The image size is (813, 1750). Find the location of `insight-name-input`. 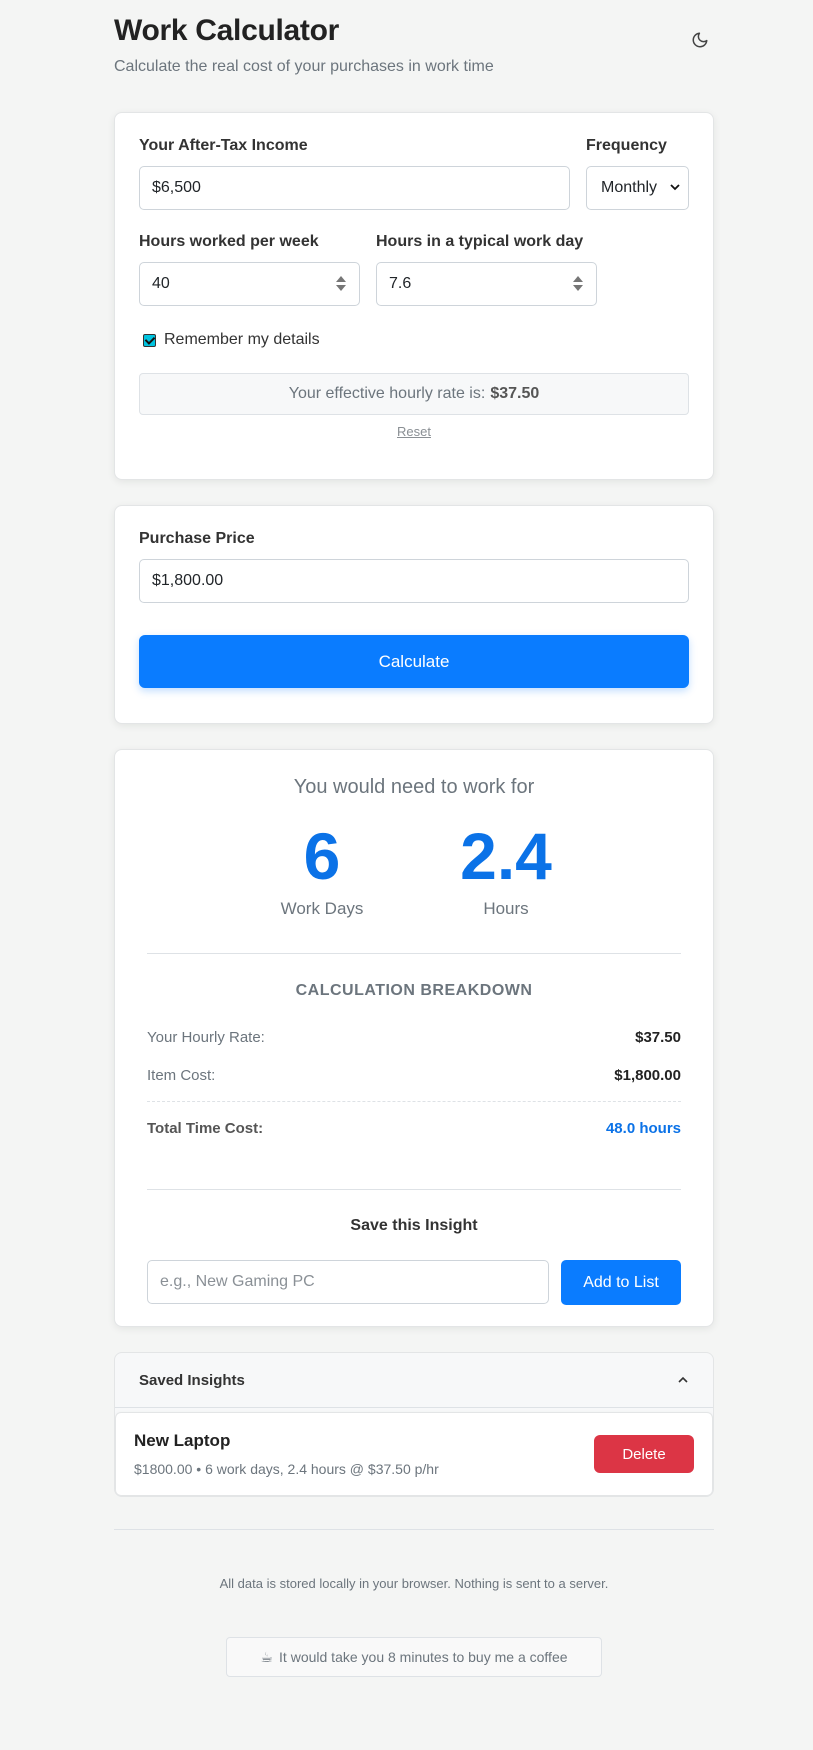

insight-name-input is located at coordinates (348, 1282).